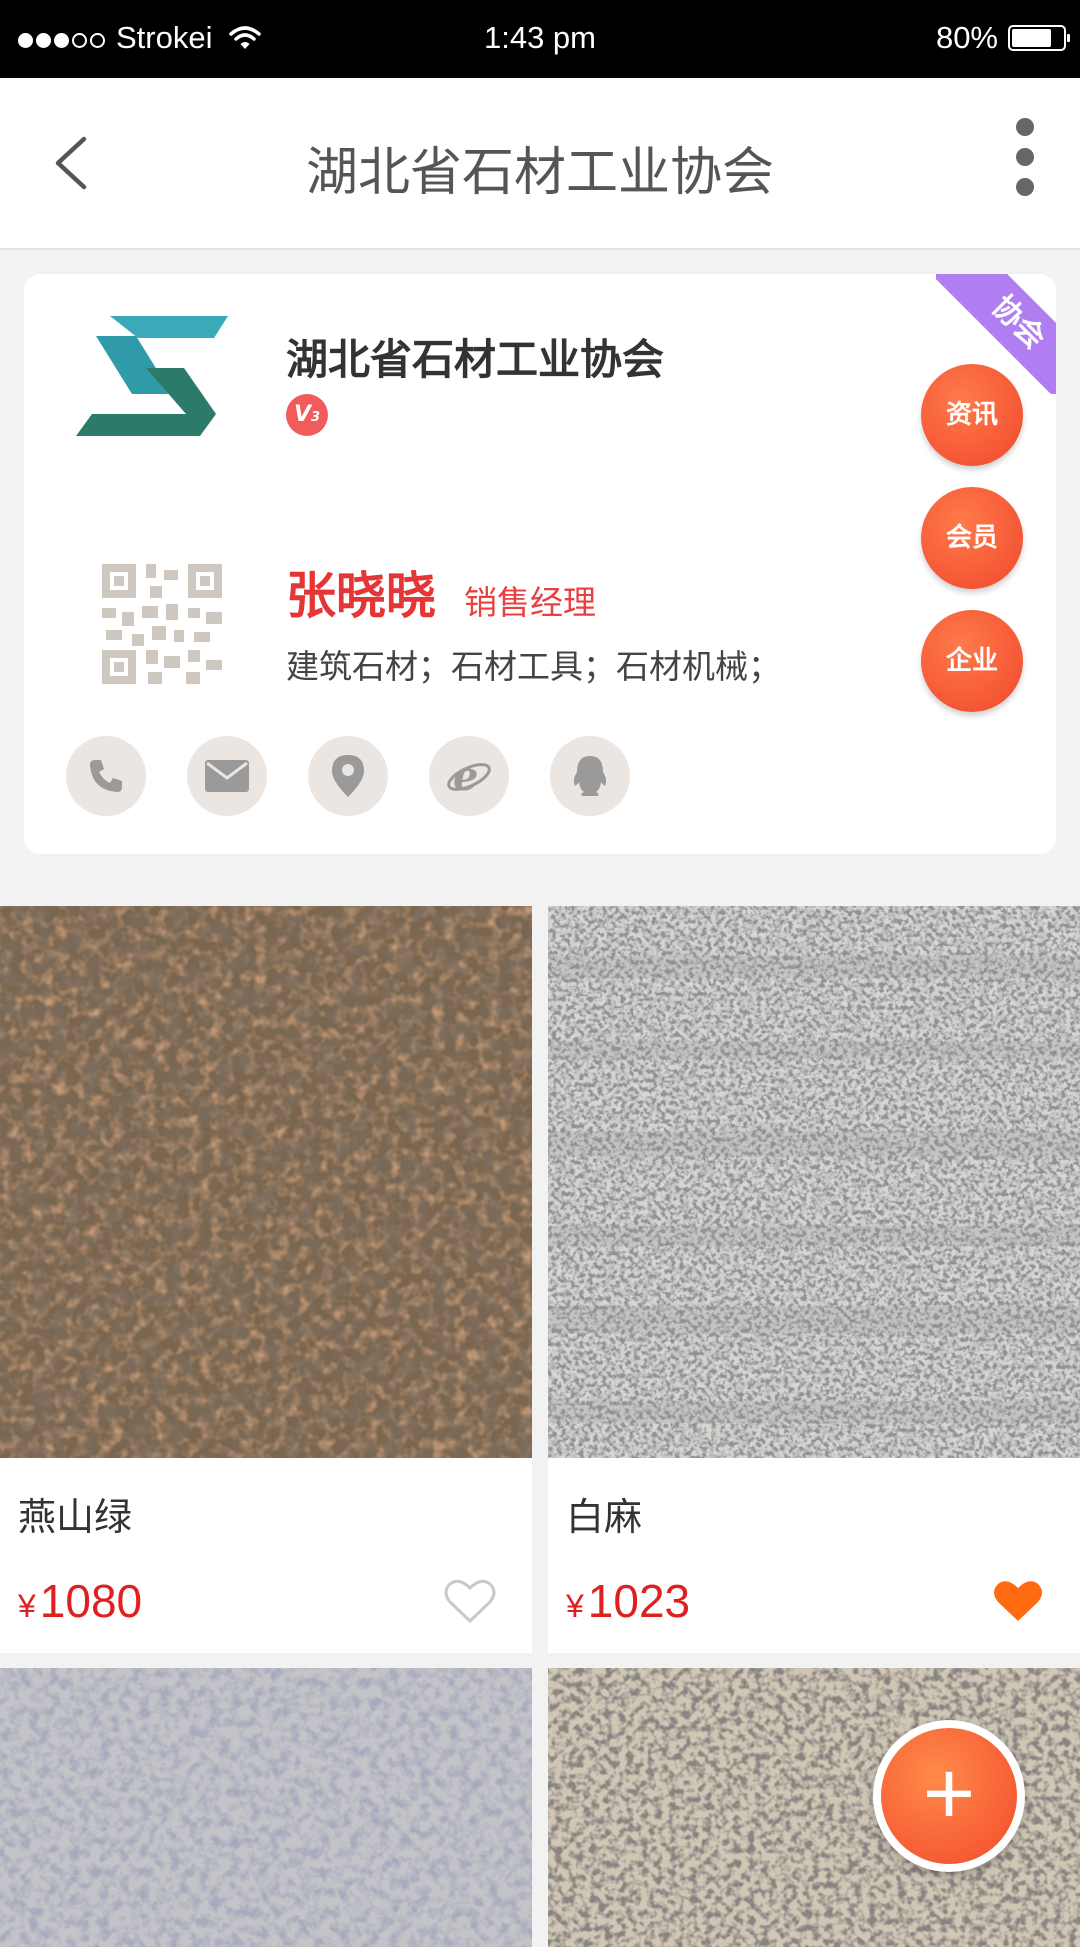 The width and height of the screenshot is (1080, 1947). Describe the element at coordinates (972, 415) in the screenshot. I see `news-button: 资讯` at that location.